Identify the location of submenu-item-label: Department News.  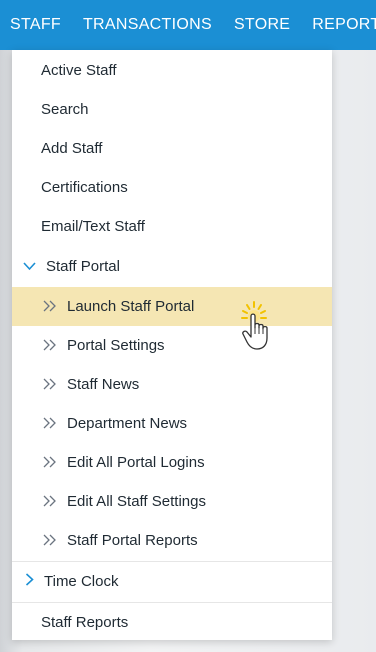
(127, 423).